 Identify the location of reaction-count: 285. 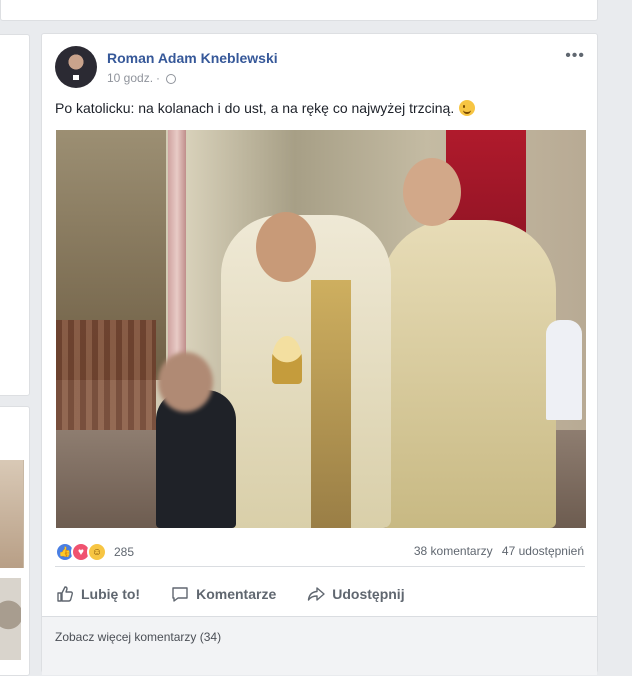
(124, 552).